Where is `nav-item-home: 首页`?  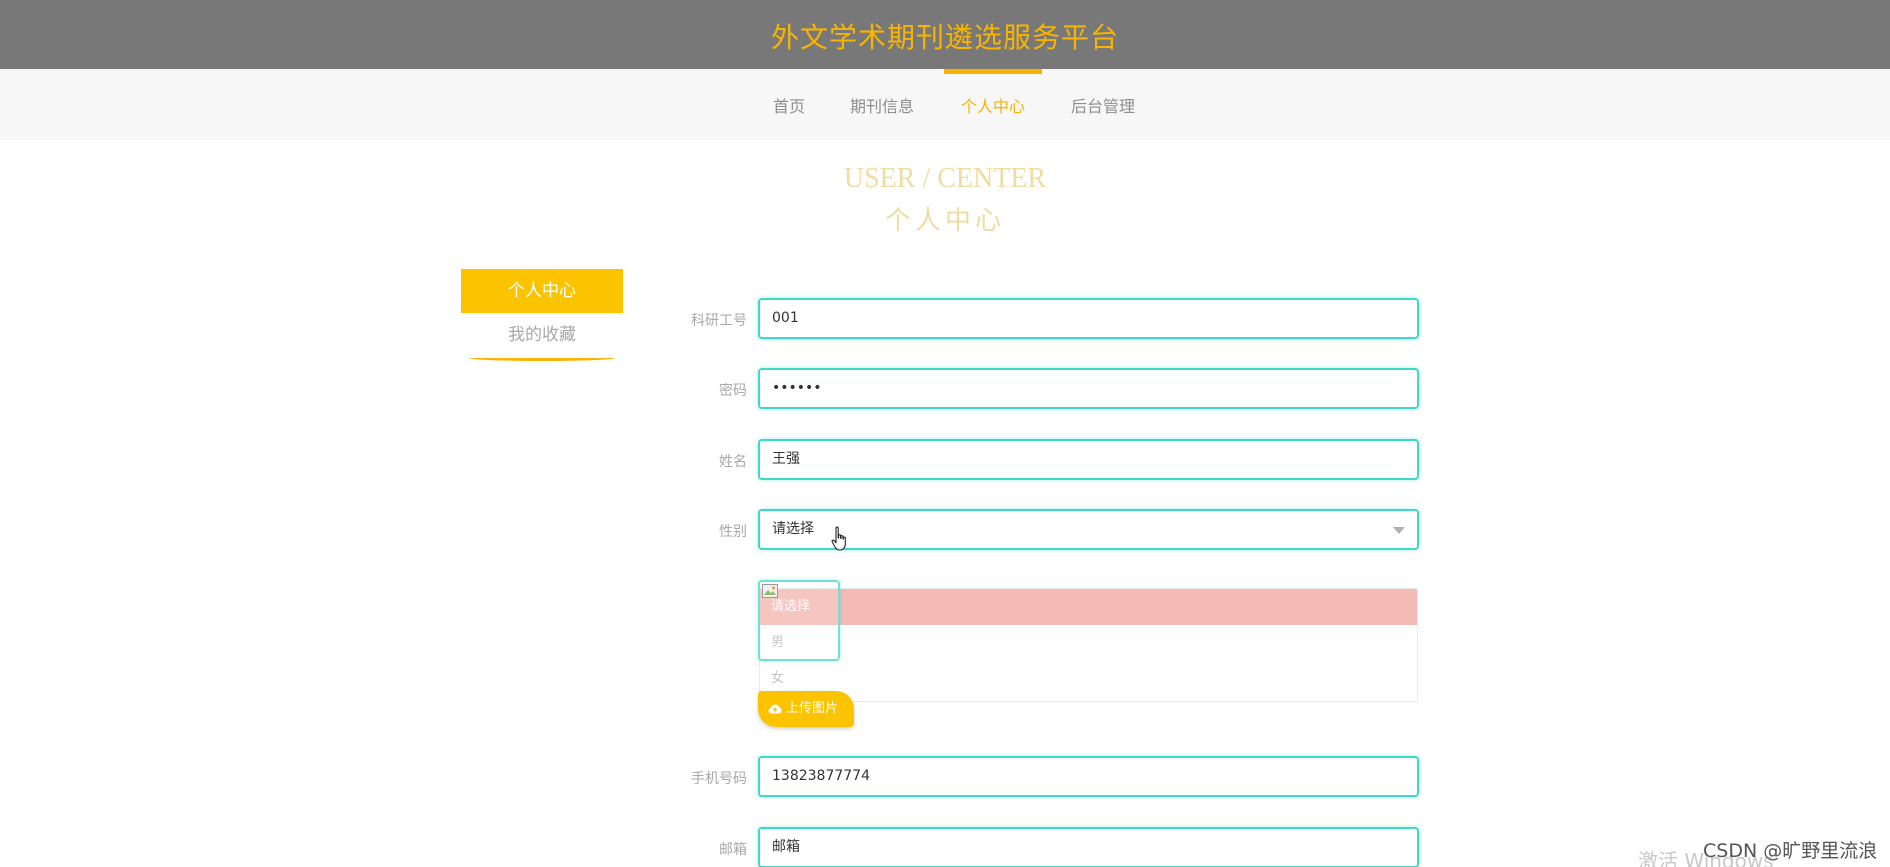 nav-item-home: 首页 is located at coordinates (789, 107).